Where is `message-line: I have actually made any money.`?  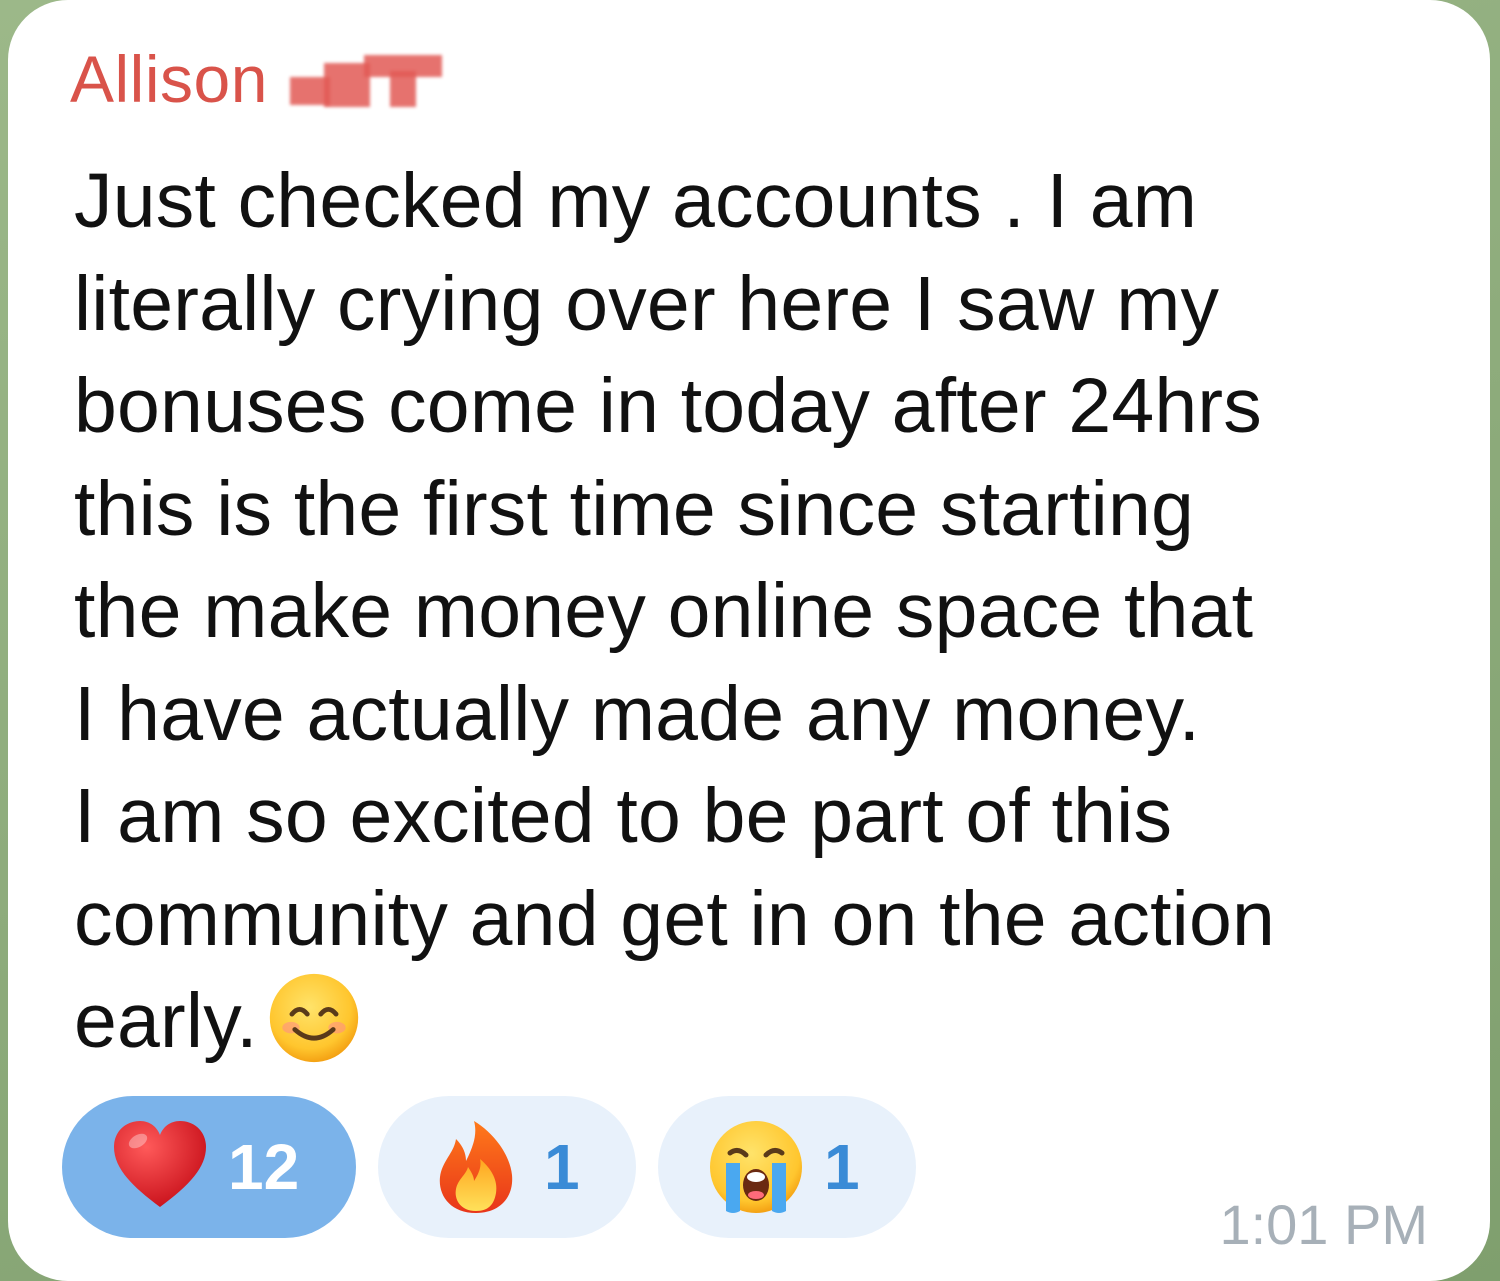
message-line: I have actually made any money. is located at coordinates (637, 713).